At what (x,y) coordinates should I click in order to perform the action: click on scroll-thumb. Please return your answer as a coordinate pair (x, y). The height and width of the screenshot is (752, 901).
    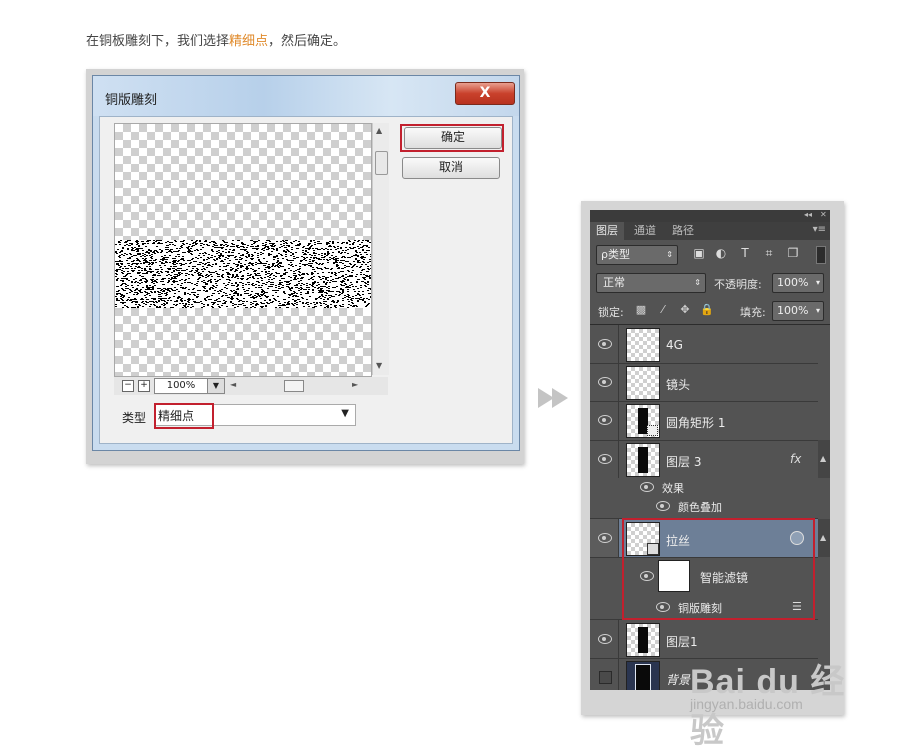
    Looking at the image, I should click on (381, 163).